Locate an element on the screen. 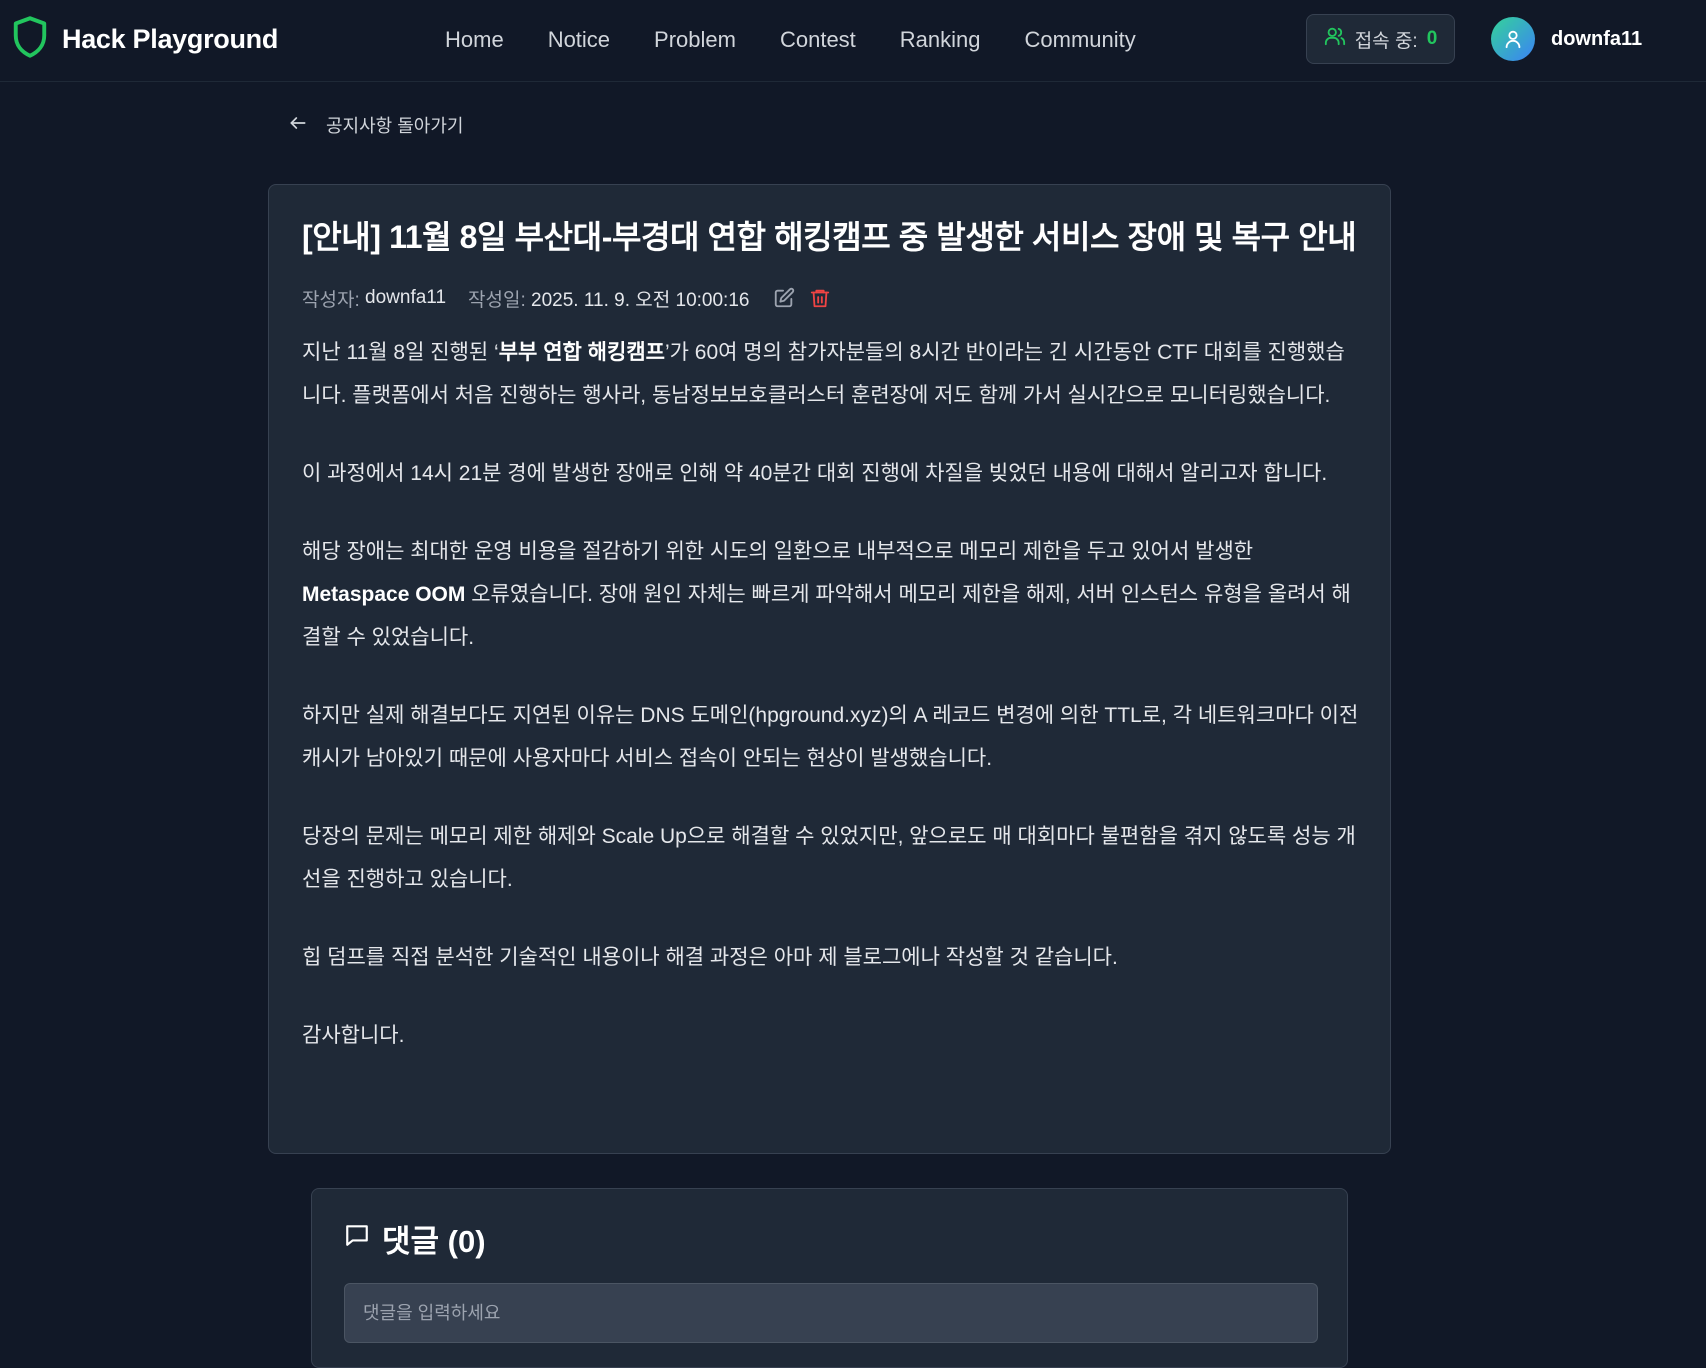 The height and width of the screenshot is (1368, 1706). comment-input is located at coordinates (831, 1313).